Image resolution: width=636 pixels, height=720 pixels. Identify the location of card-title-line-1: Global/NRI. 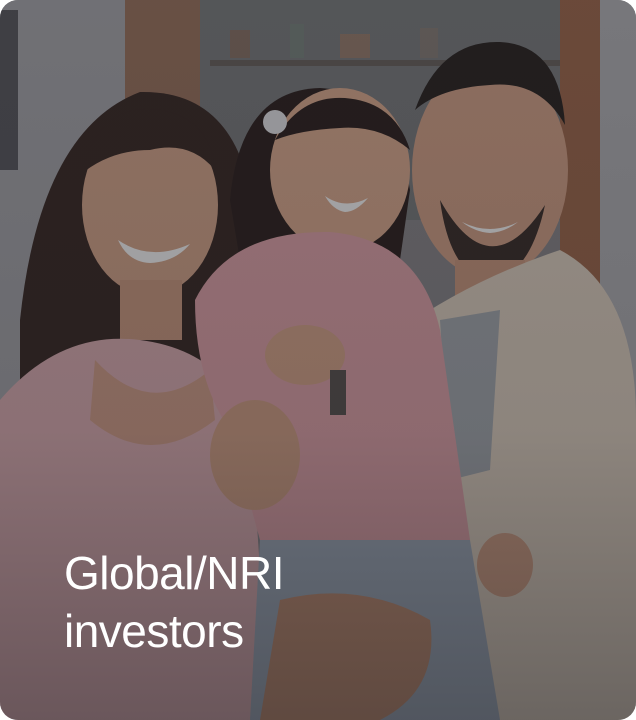
(174, 573).